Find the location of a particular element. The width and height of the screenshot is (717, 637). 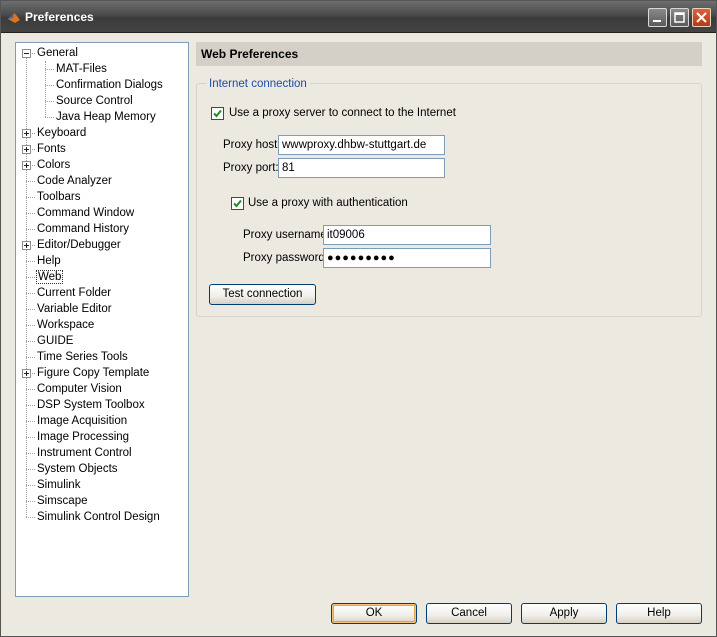

group-title: Internet connection is located at coordinates (258, 84).